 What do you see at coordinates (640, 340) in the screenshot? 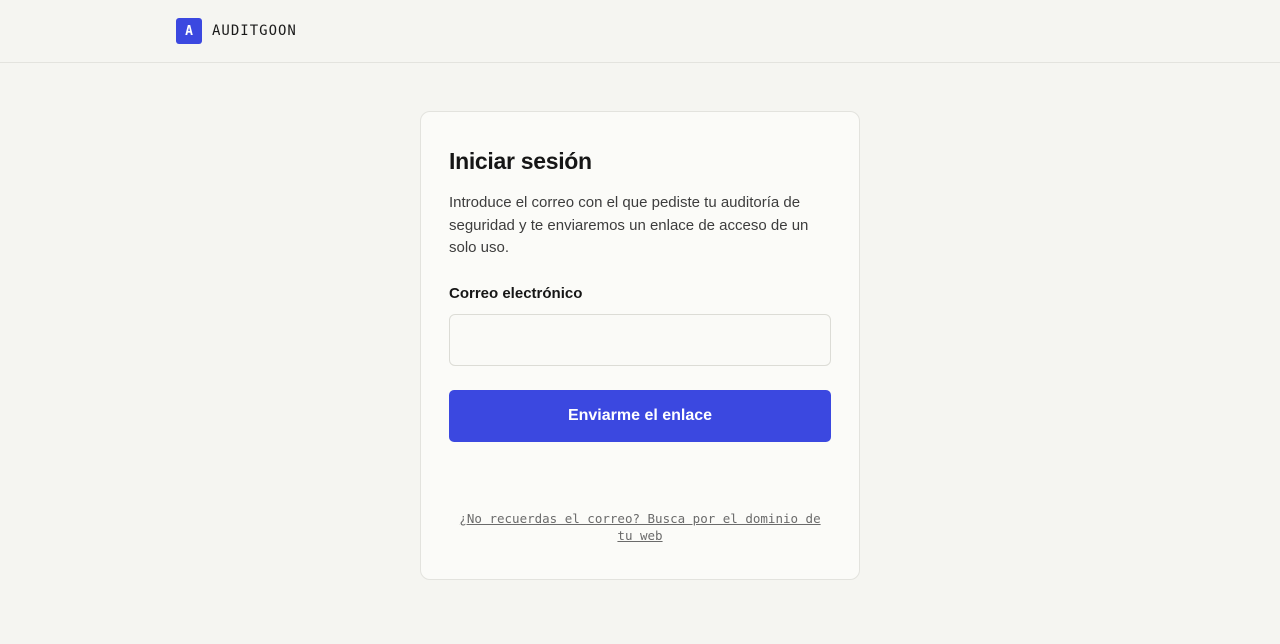
I see `email-field` at bounding box center [640, 340].